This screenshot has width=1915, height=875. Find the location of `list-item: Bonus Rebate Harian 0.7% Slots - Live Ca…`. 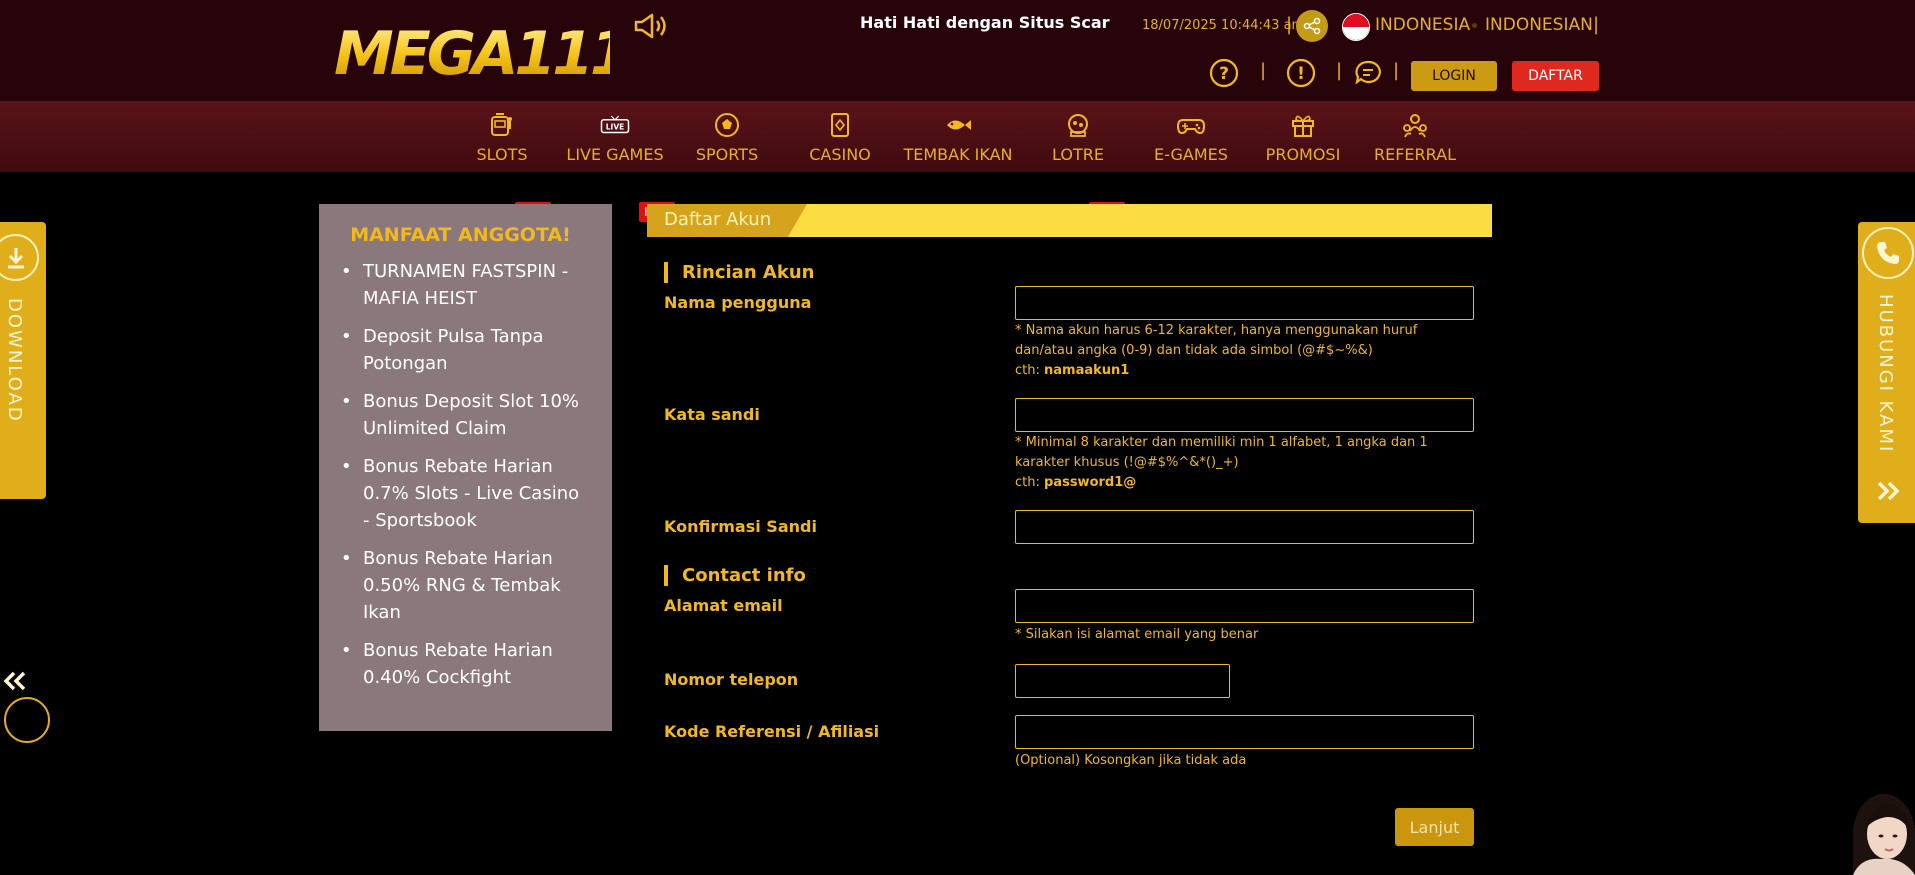

list-item: Bonus Rebate Harian 0.7% Slots - Live Ca… is located at coordinates (461, 493).